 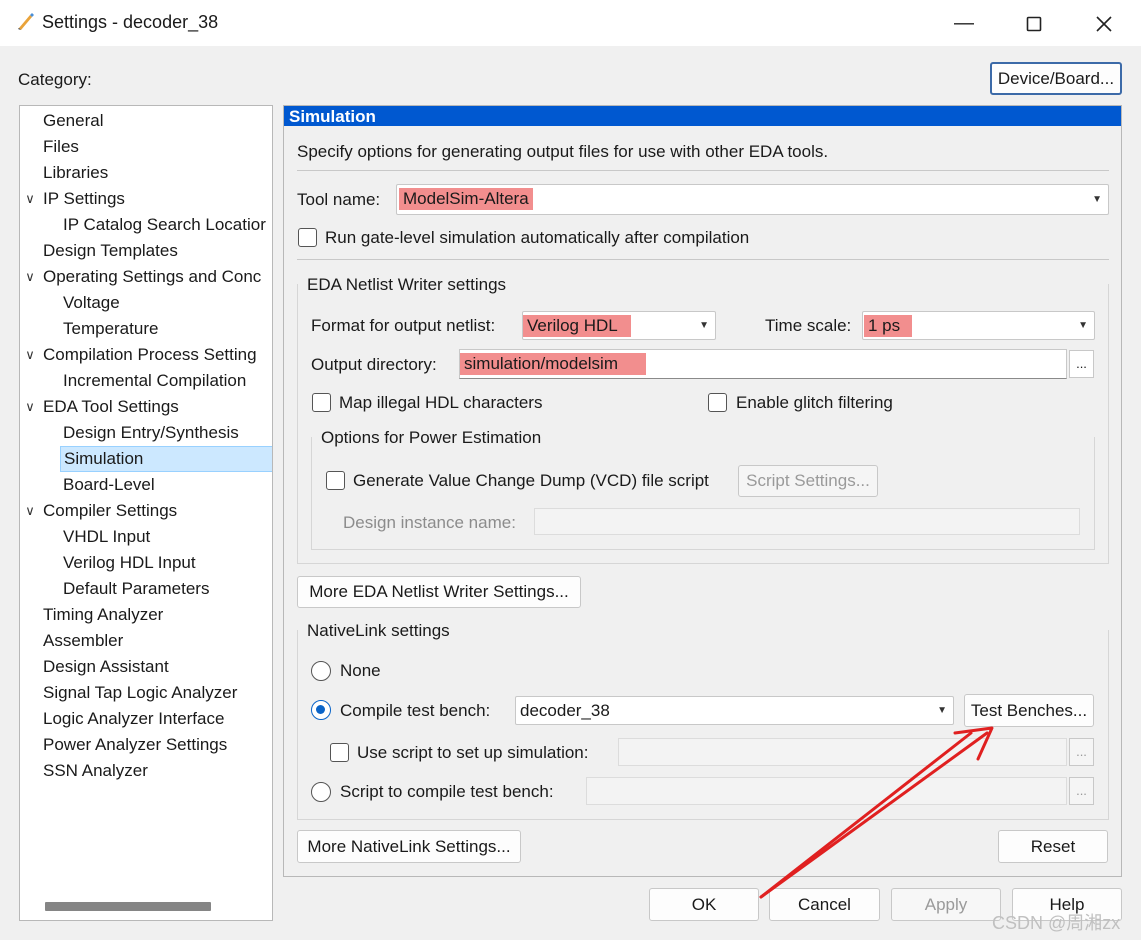 I want to click on output-dir-field: simulation/modelsim, so click(x=763, y=364).